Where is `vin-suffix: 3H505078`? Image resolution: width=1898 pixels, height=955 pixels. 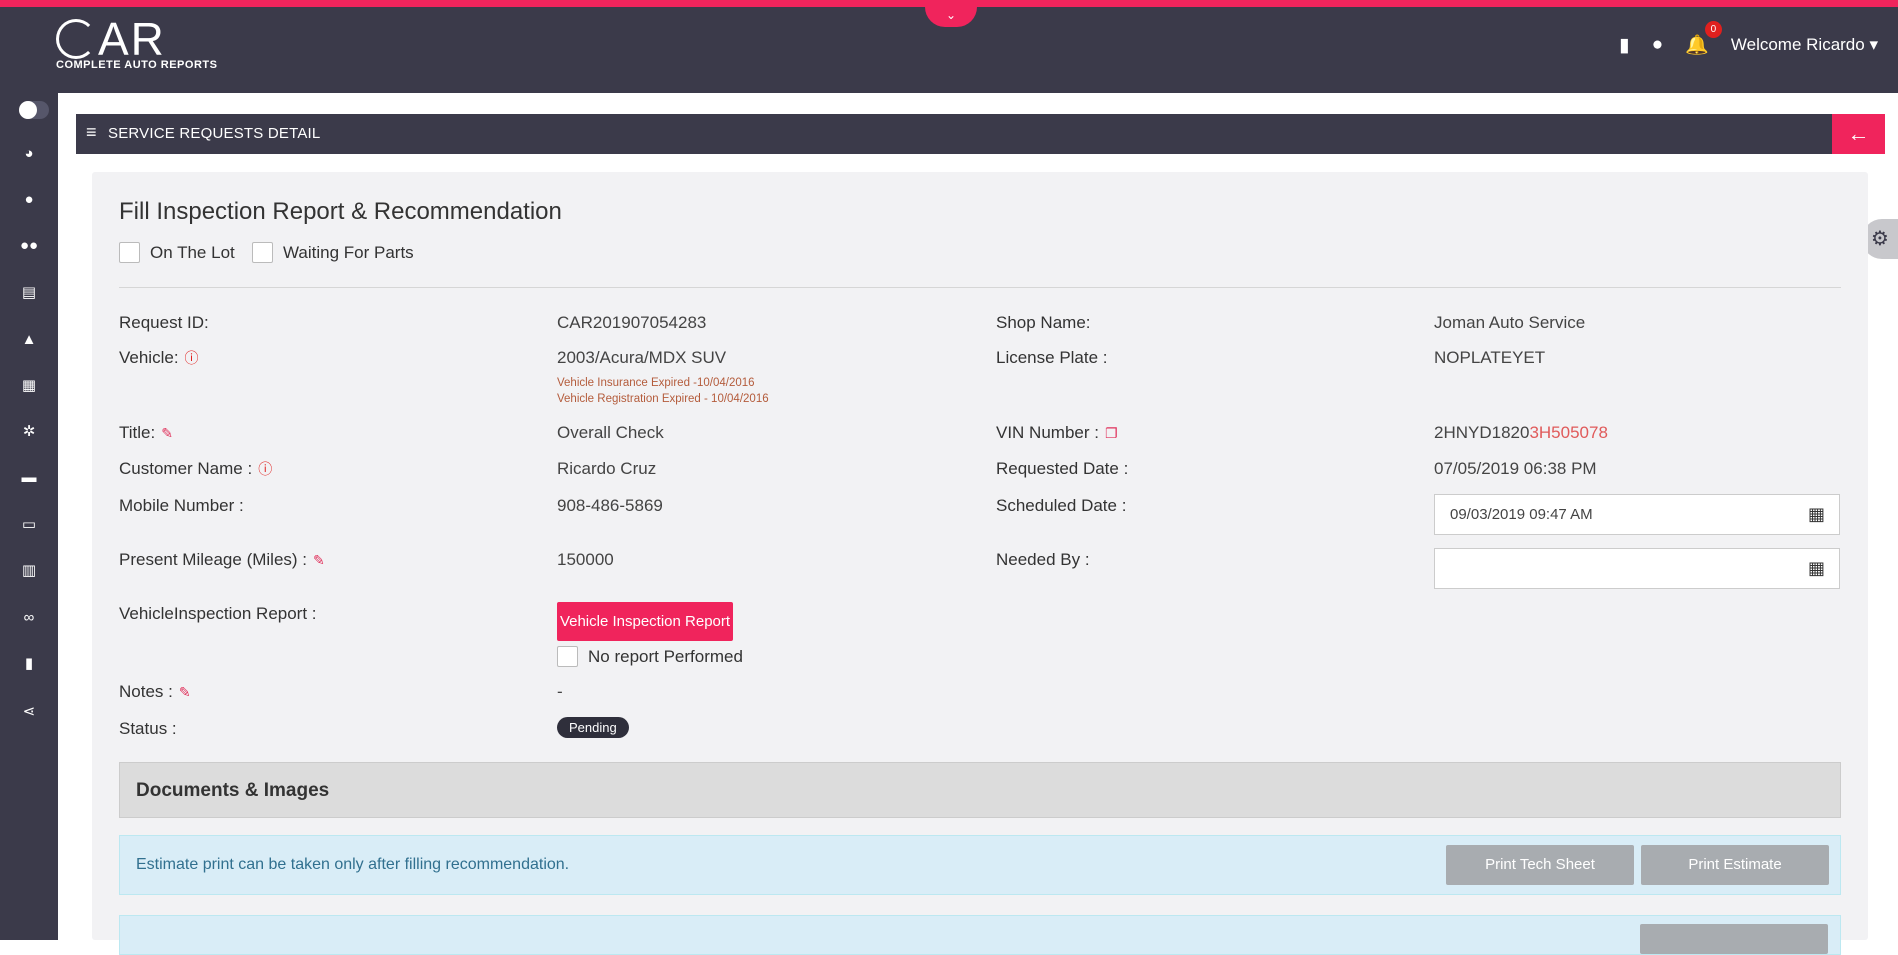
vin-suffix: 3H505078 is located at coordinates (1568, 432).